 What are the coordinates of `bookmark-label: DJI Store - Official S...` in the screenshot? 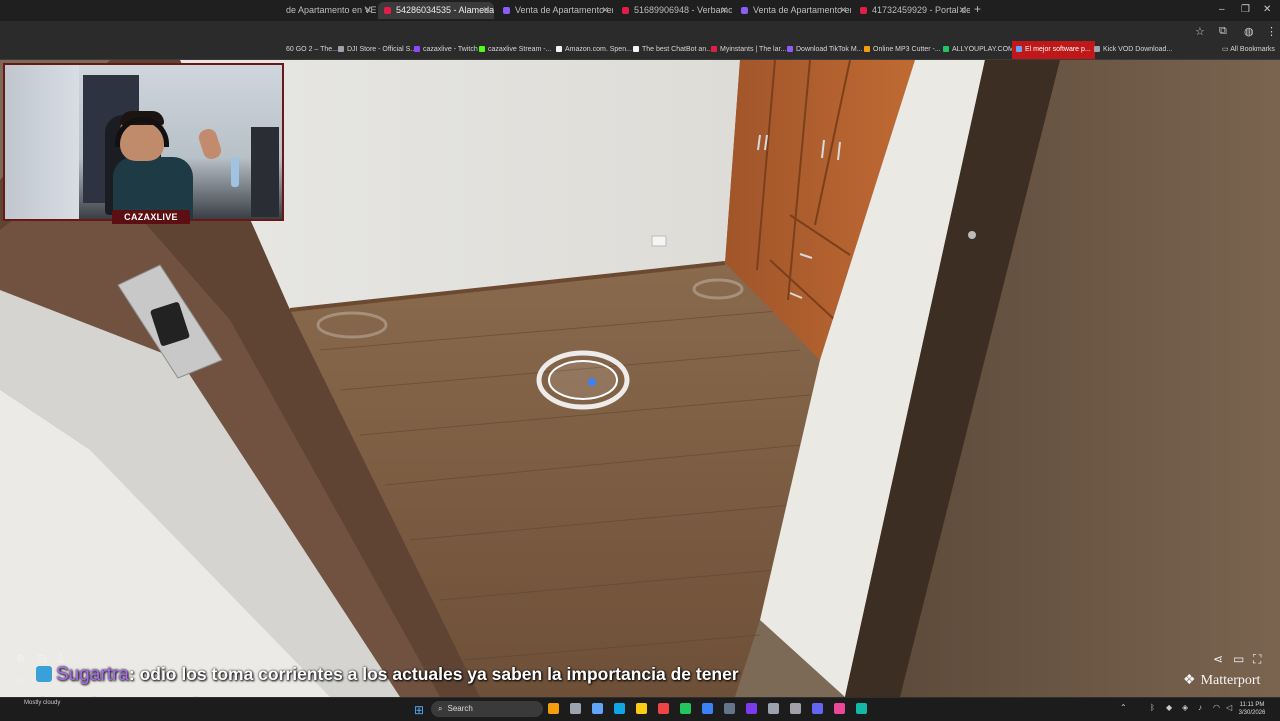 It's located at (382, 49).